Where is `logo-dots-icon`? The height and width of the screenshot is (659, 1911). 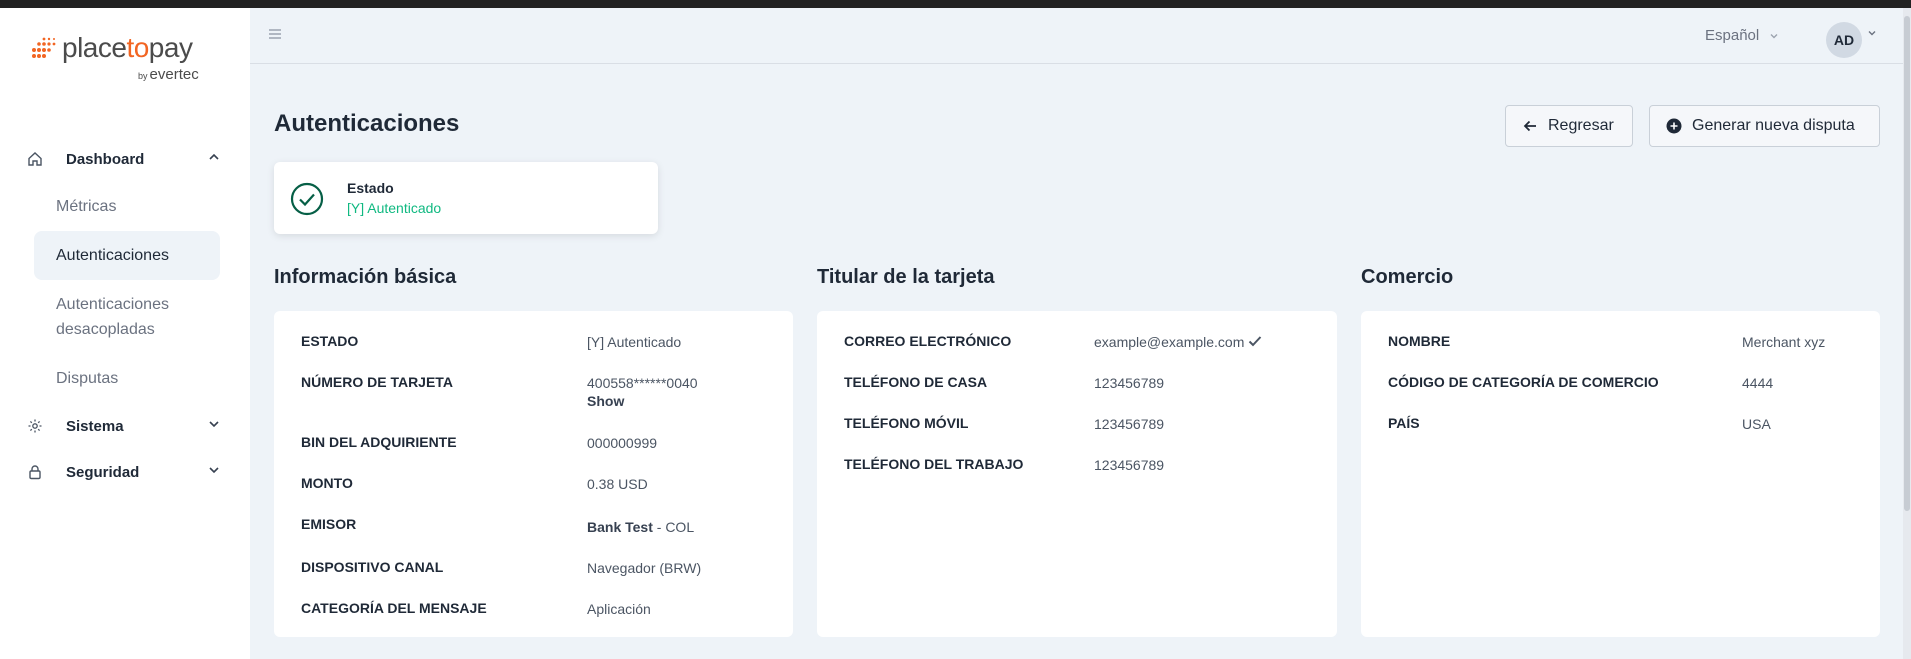
logo-dots-icon is located at coordinates (44, 47).